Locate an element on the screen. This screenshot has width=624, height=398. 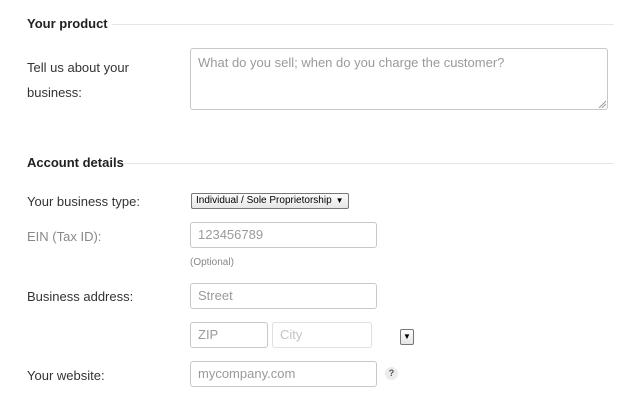
business-address-label: Business address: is located at coordinates (80, 296).